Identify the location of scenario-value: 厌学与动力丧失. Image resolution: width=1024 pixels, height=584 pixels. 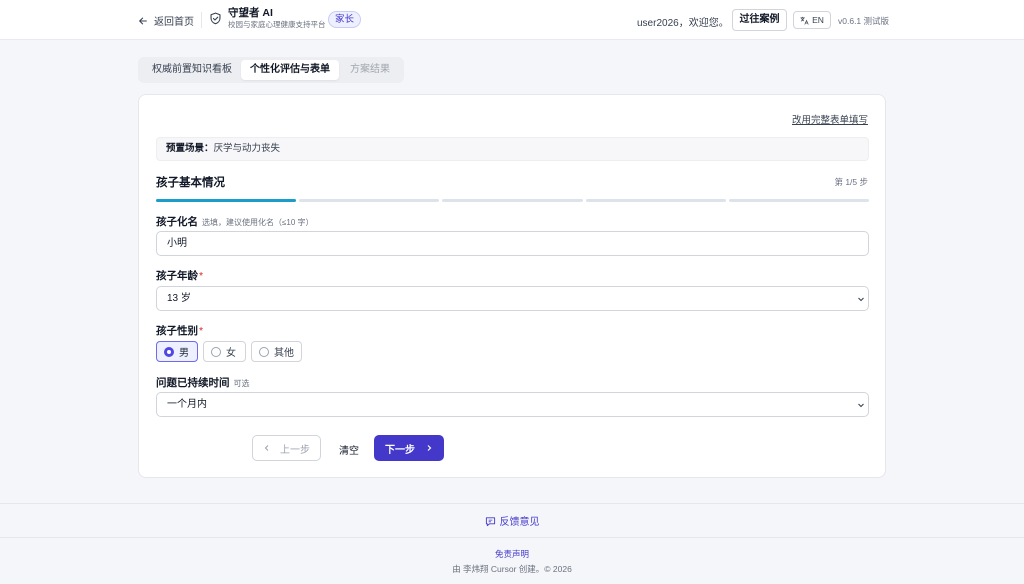
(247, 148).